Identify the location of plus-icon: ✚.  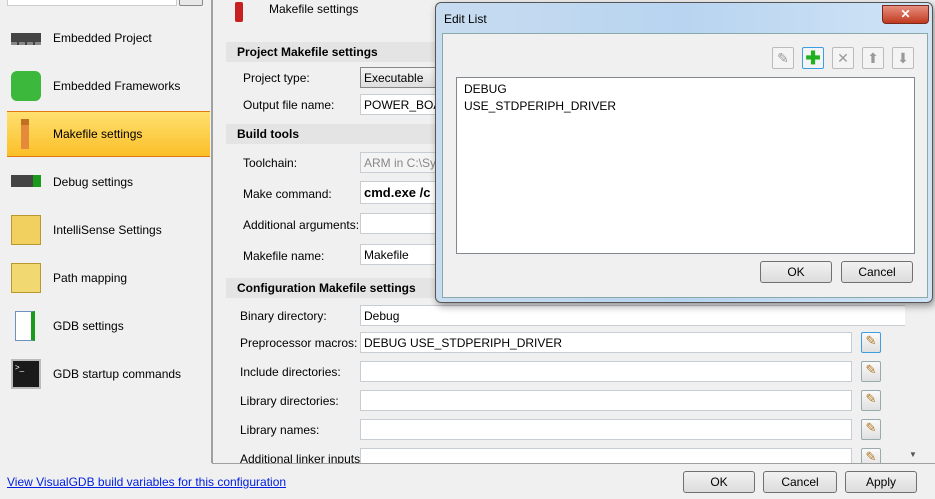
(813, 58).